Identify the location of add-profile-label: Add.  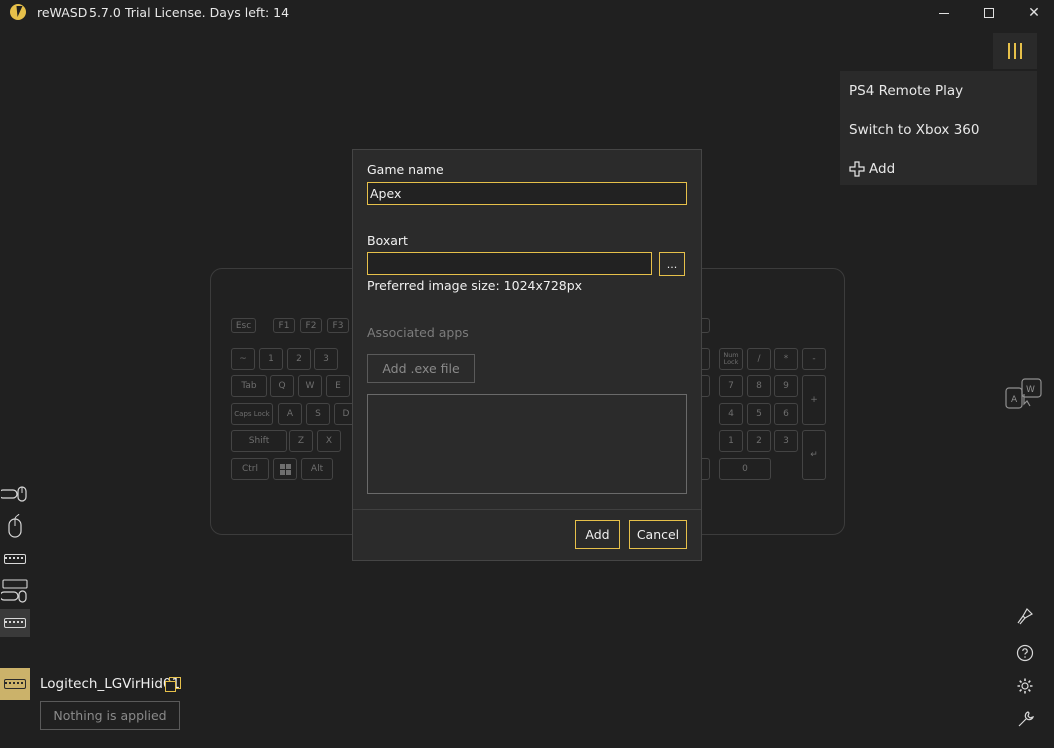
(882, 169).